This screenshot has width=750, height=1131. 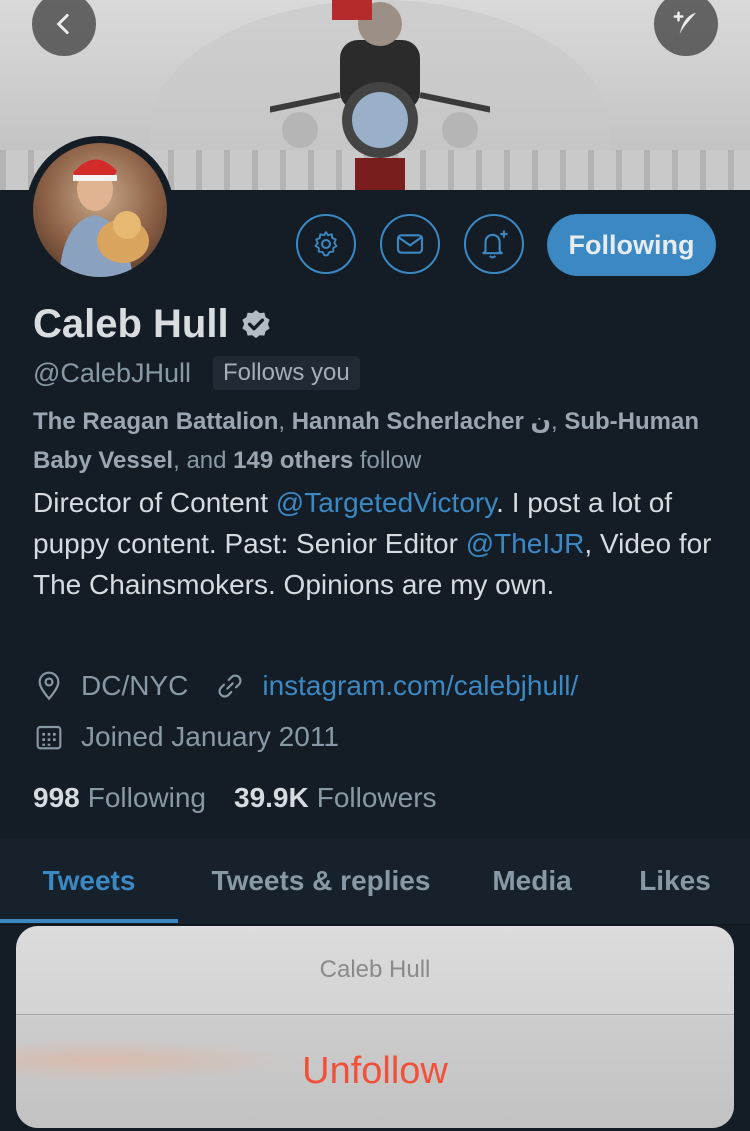 What do you see at coordinates (525, 543) in the screenshot?
I see `bio-mention-link: @TheIJR` at bounding box center [525, 543].